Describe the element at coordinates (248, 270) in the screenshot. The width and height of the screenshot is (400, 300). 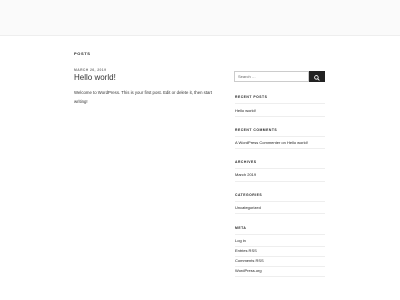
I see `meta-wordpress-org-link: WordPress.org` at that location.